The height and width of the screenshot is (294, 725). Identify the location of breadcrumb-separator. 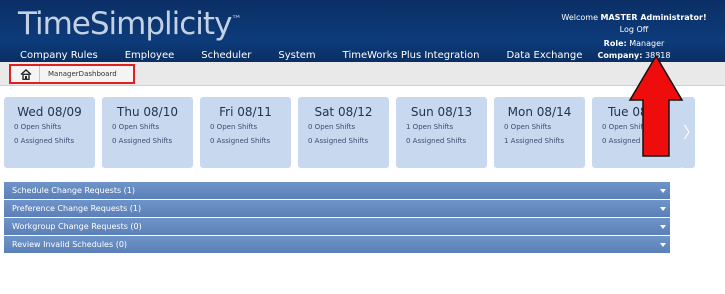
(39, 74).